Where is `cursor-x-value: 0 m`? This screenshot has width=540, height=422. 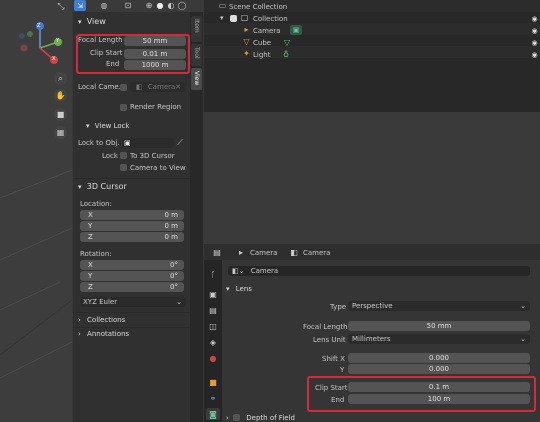 cursor-x-value: 0 m is located at coordinates (171, 215).